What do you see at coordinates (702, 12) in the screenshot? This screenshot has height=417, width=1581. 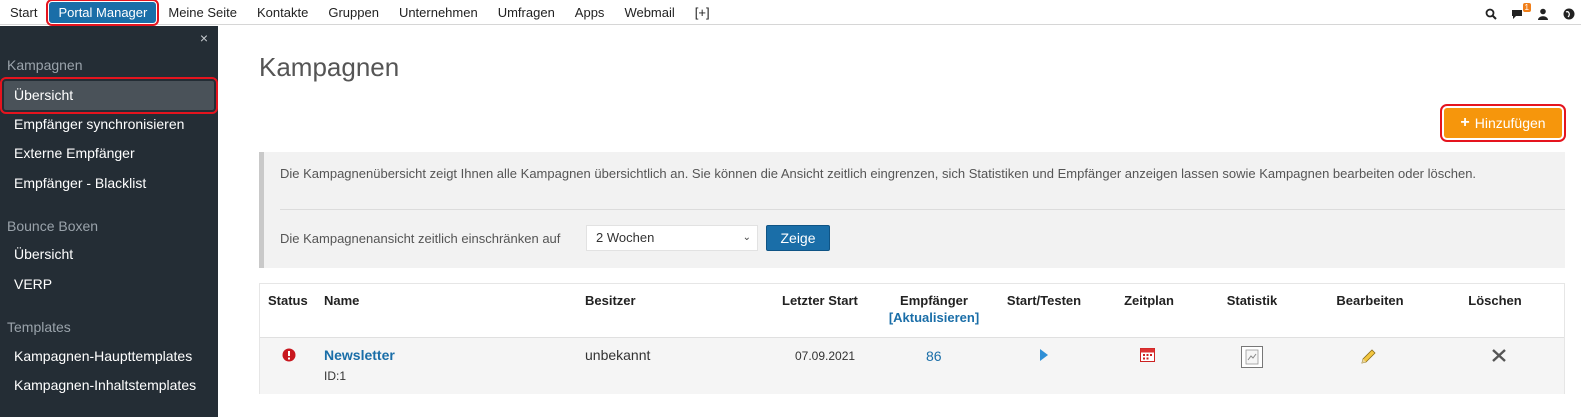 I see `nav-more: [+]` at bounding box center [702, 12].